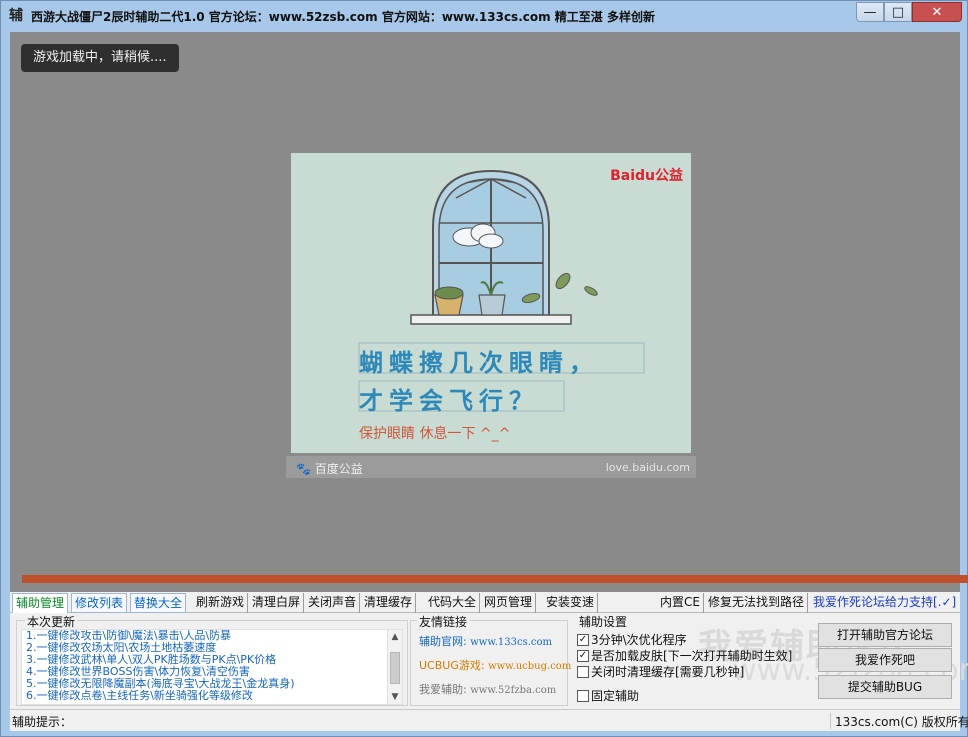 Image resolution: width=968 pixels, height=737 pixels. I want to click on close-button: ✕, so click(937, 12).